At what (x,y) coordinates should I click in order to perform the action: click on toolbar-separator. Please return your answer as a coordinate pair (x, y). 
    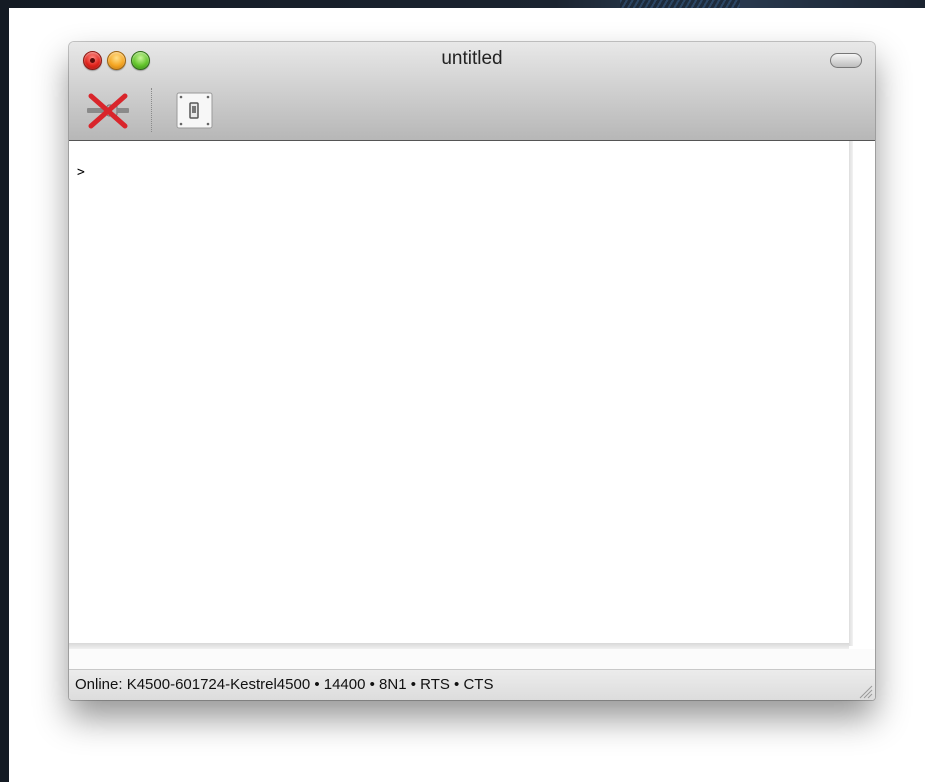
    Looking at the image, I should click on (152, 110).